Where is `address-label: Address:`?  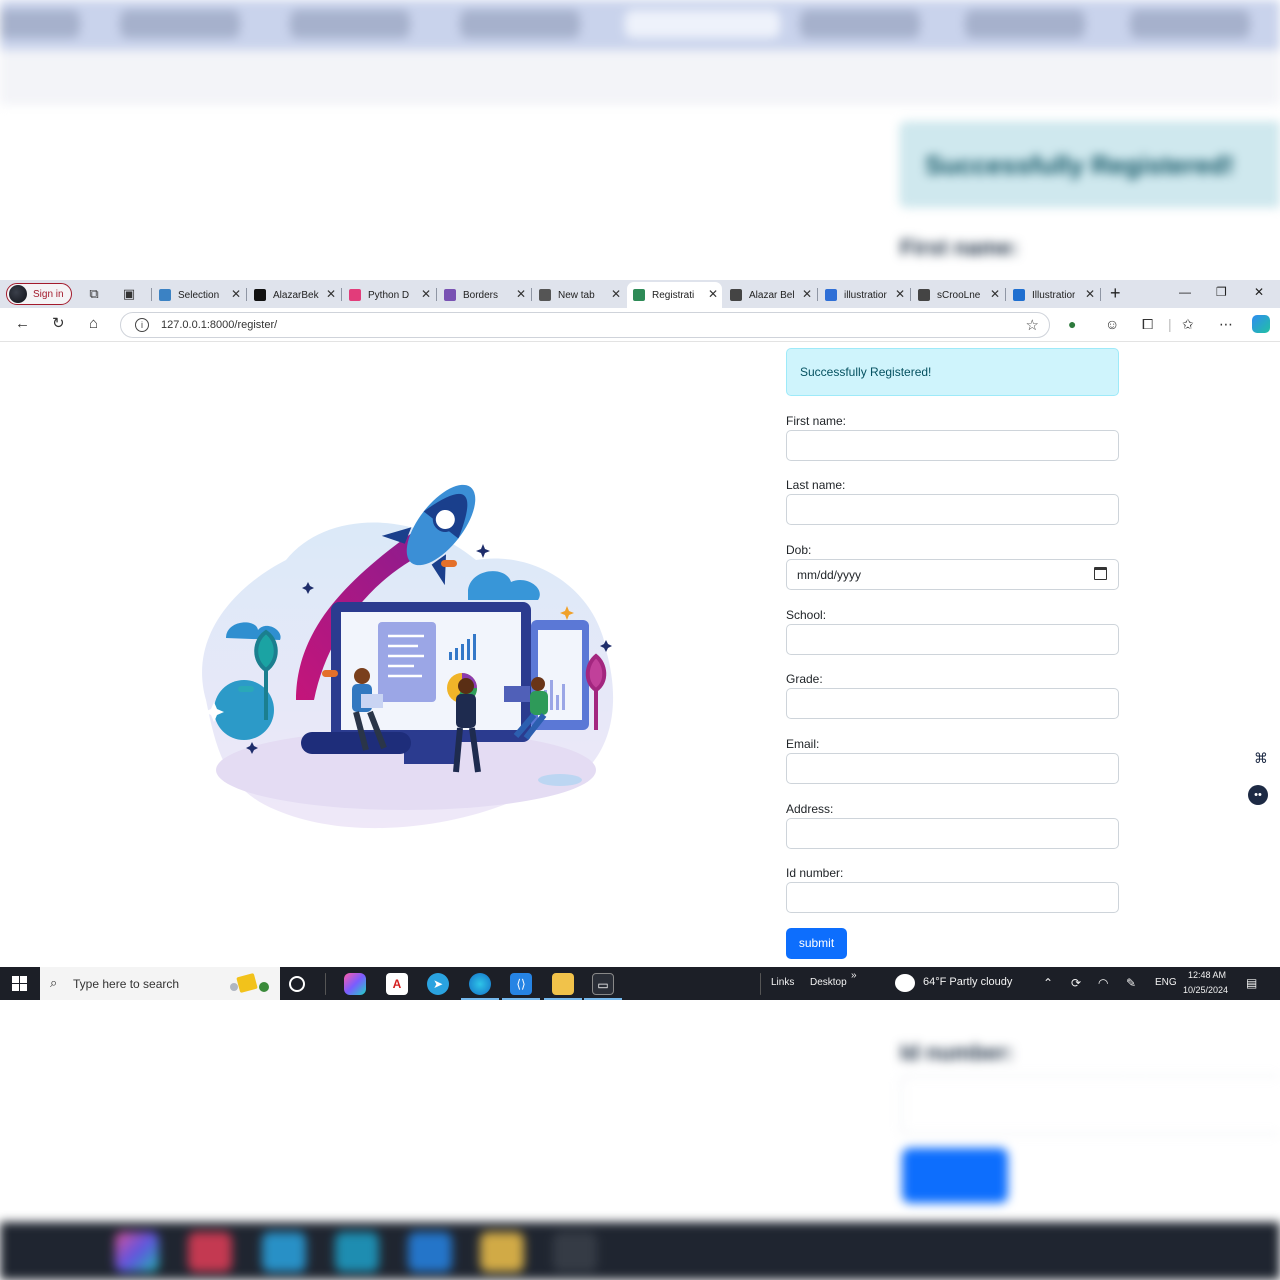
address-label: Address: is located at coordinates (810, 809).